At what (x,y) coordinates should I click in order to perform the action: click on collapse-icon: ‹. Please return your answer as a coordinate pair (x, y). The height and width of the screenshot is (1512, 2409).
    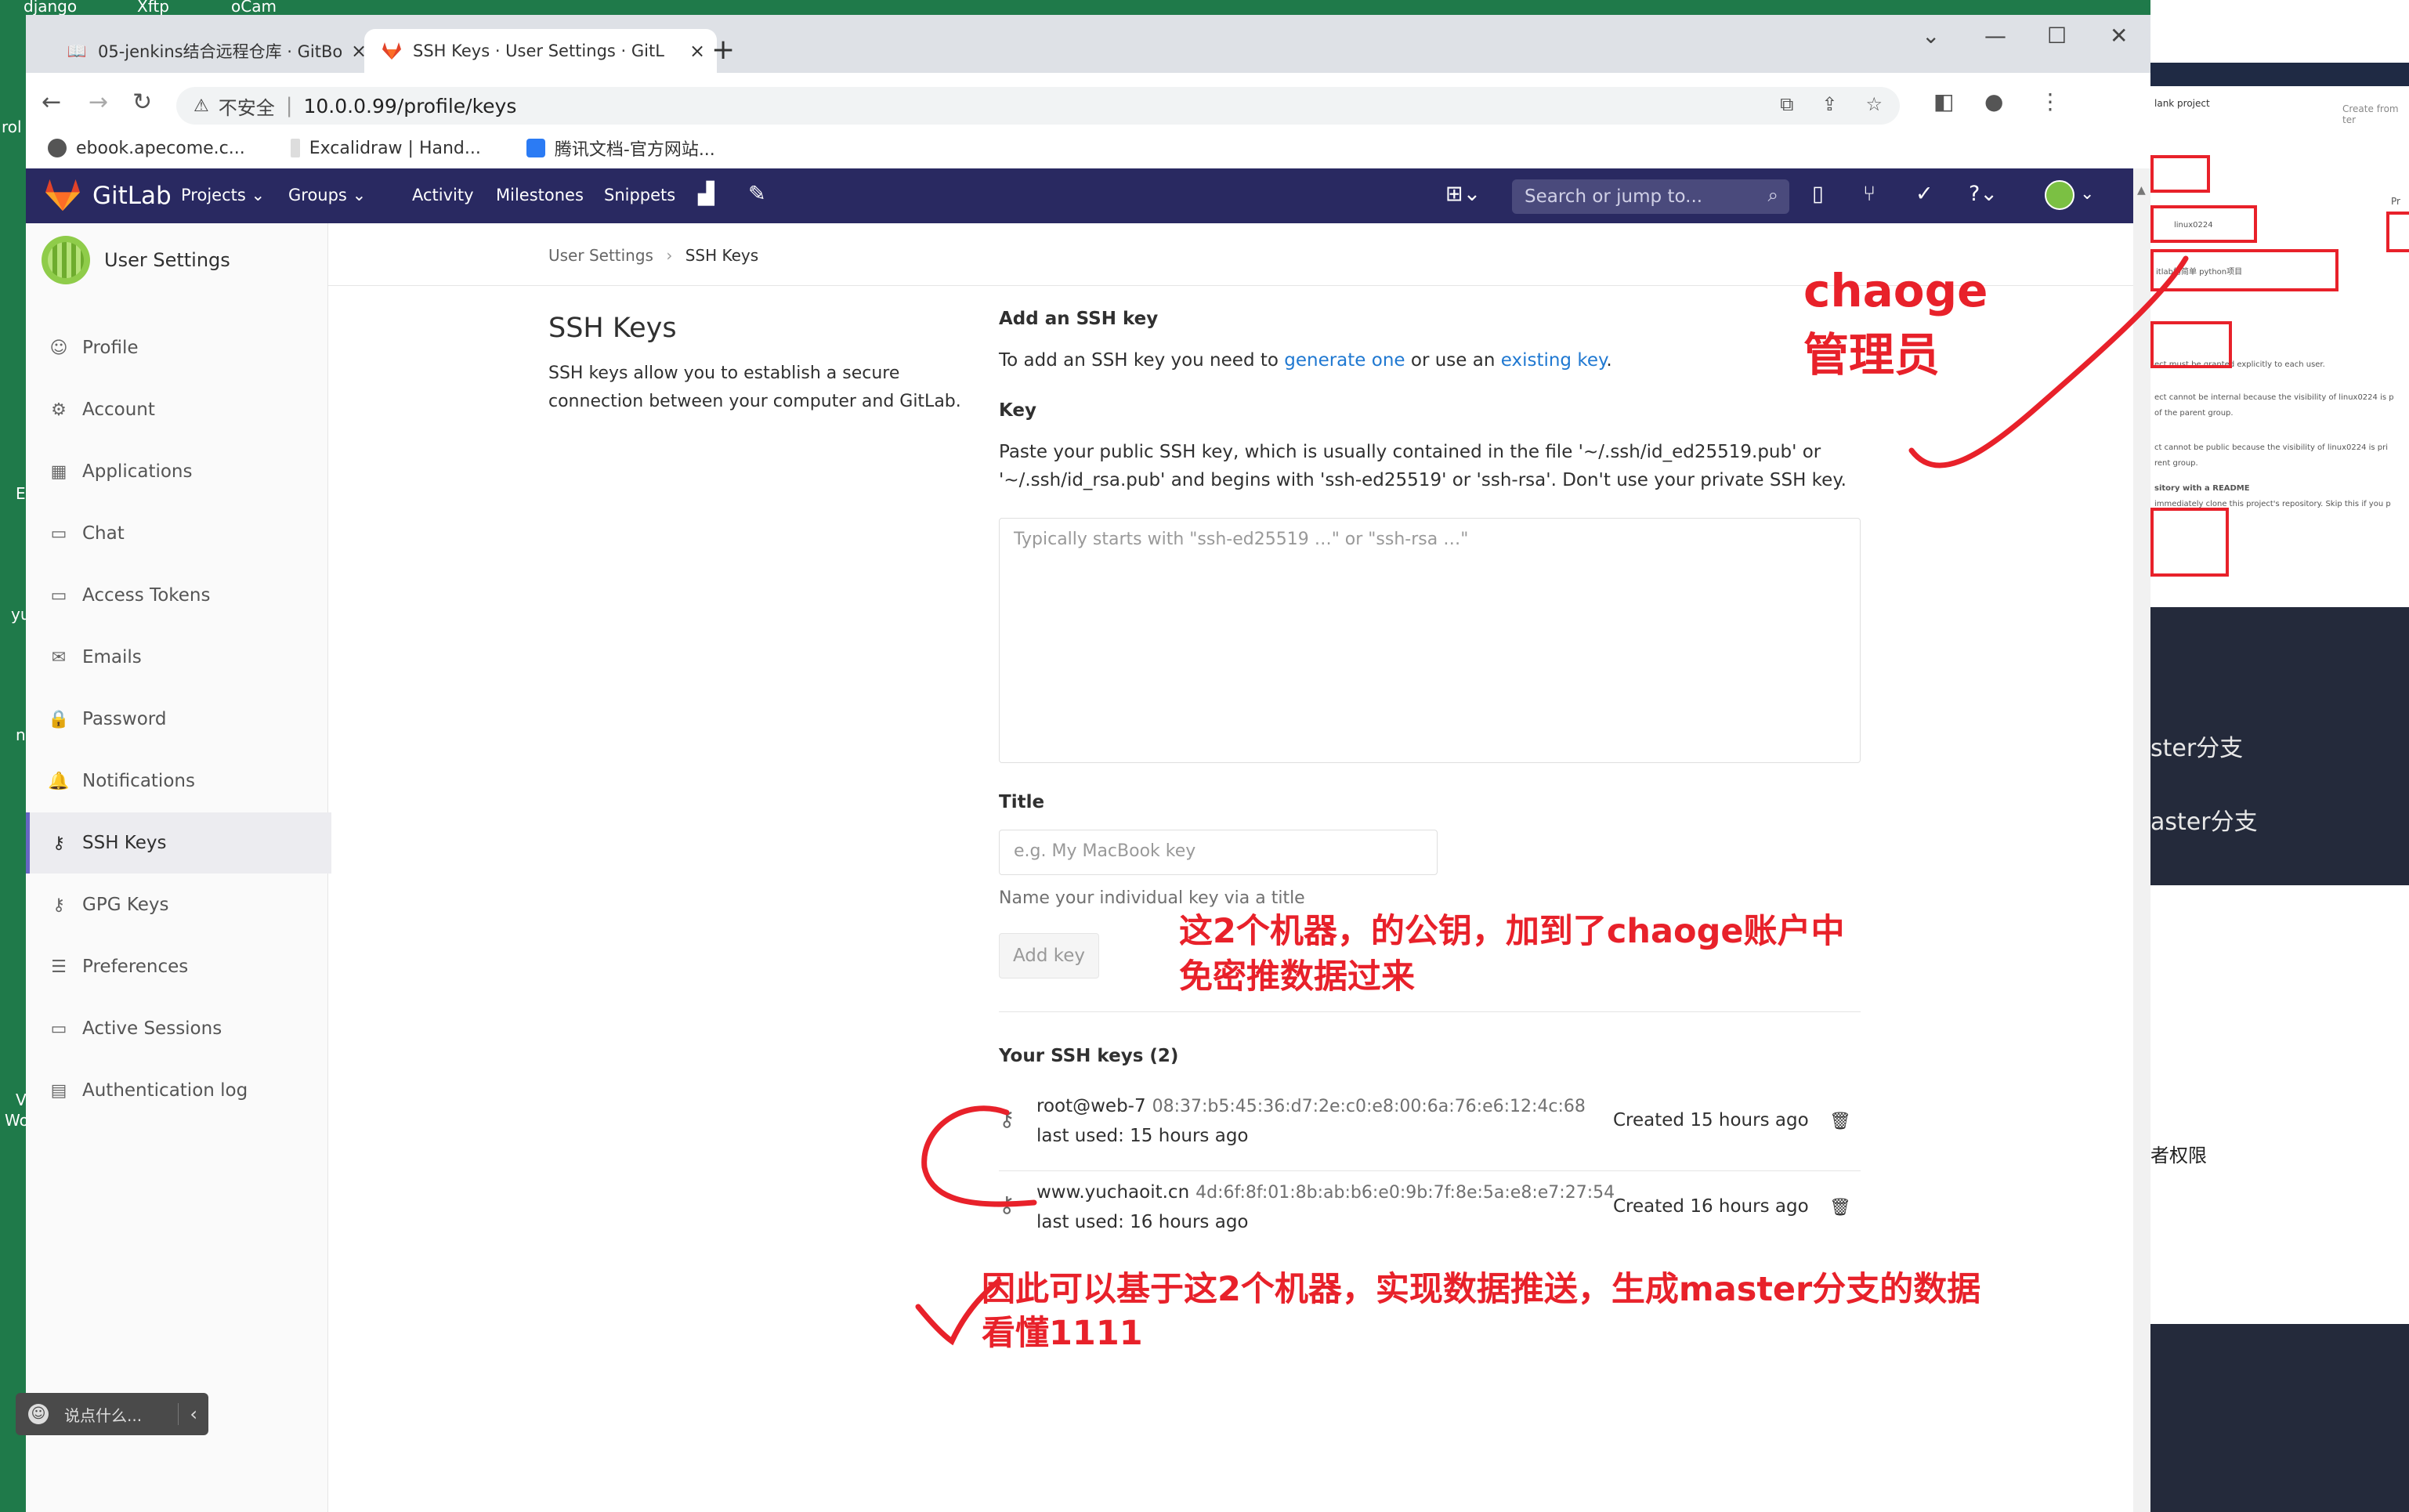
    Looking at the image, I should click on (193, 1414).